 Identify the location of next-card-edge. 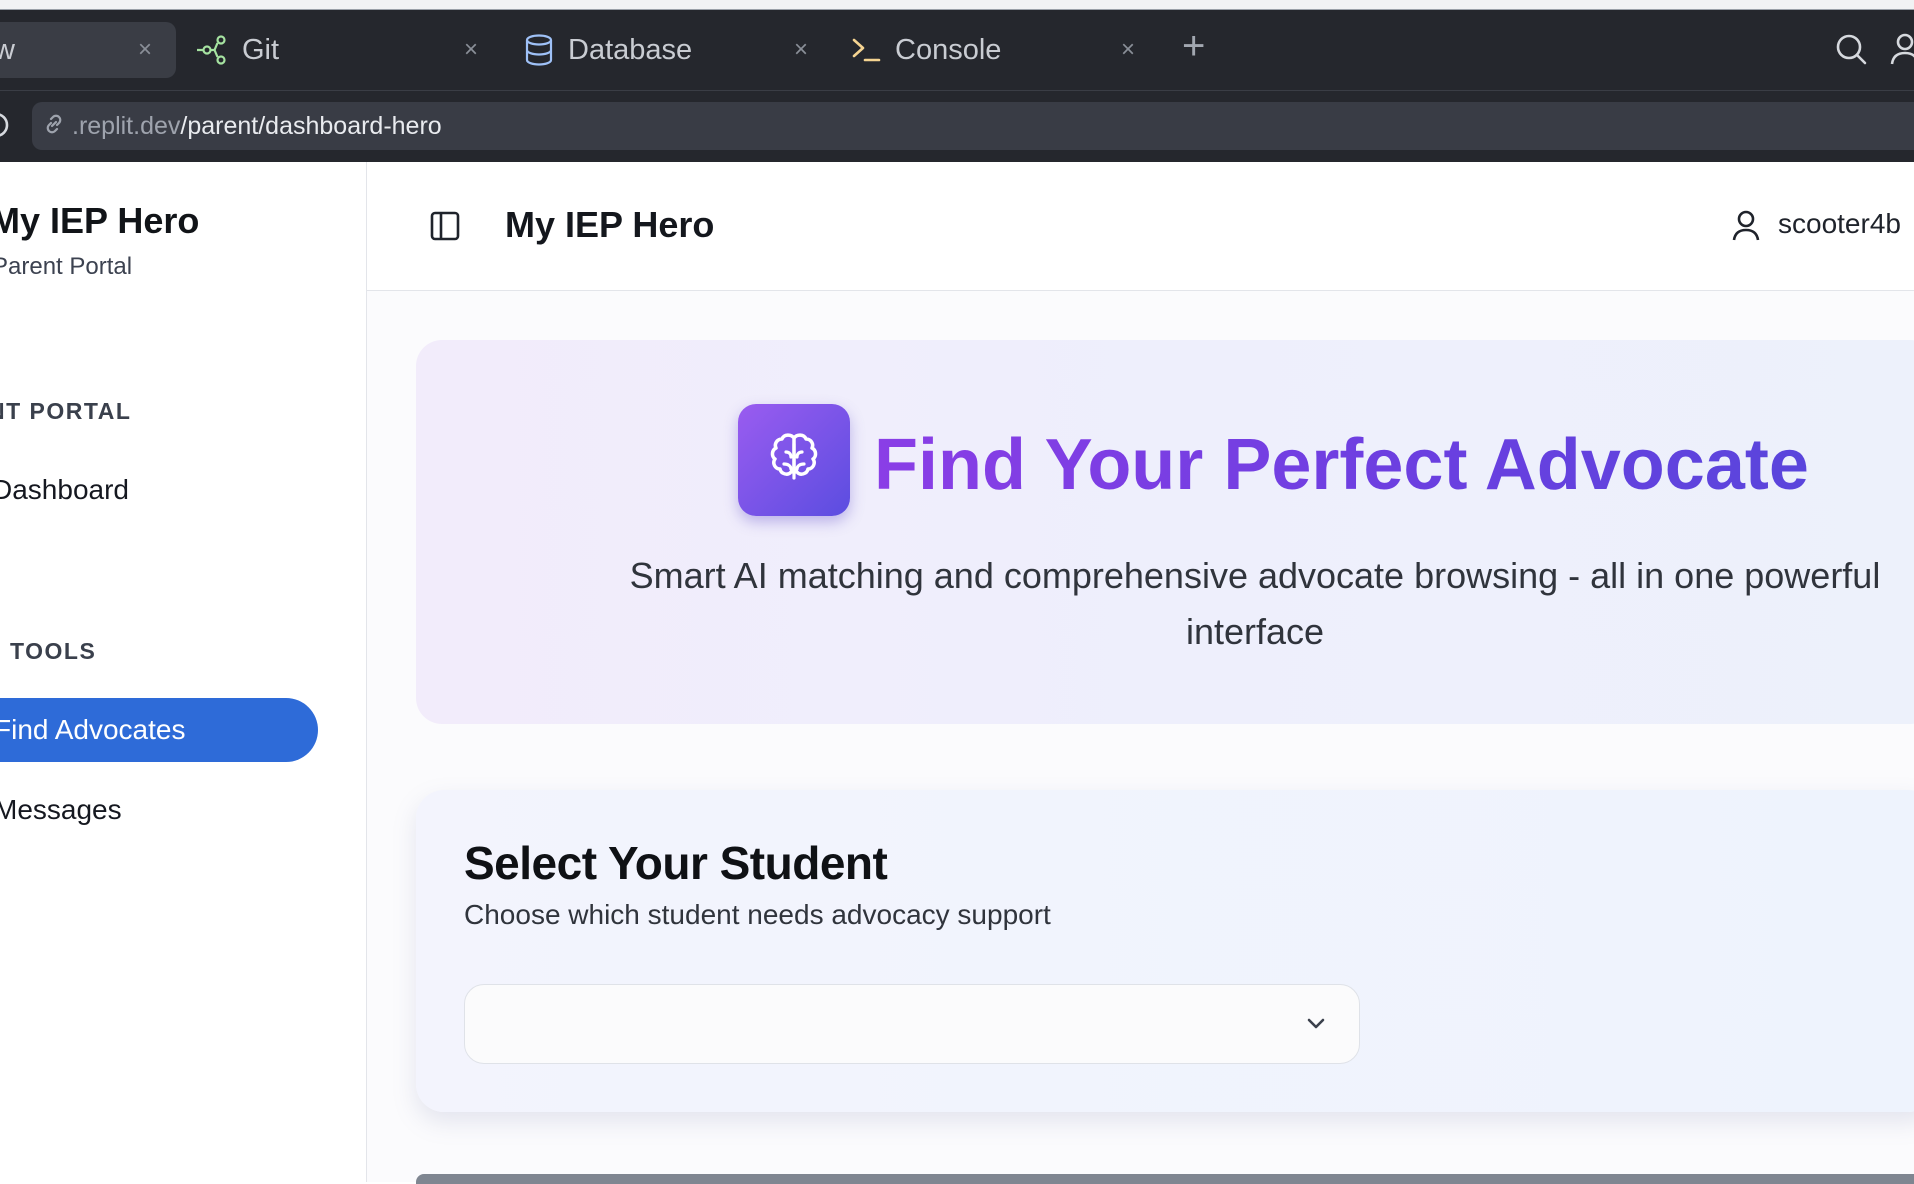
(1165, 1179).